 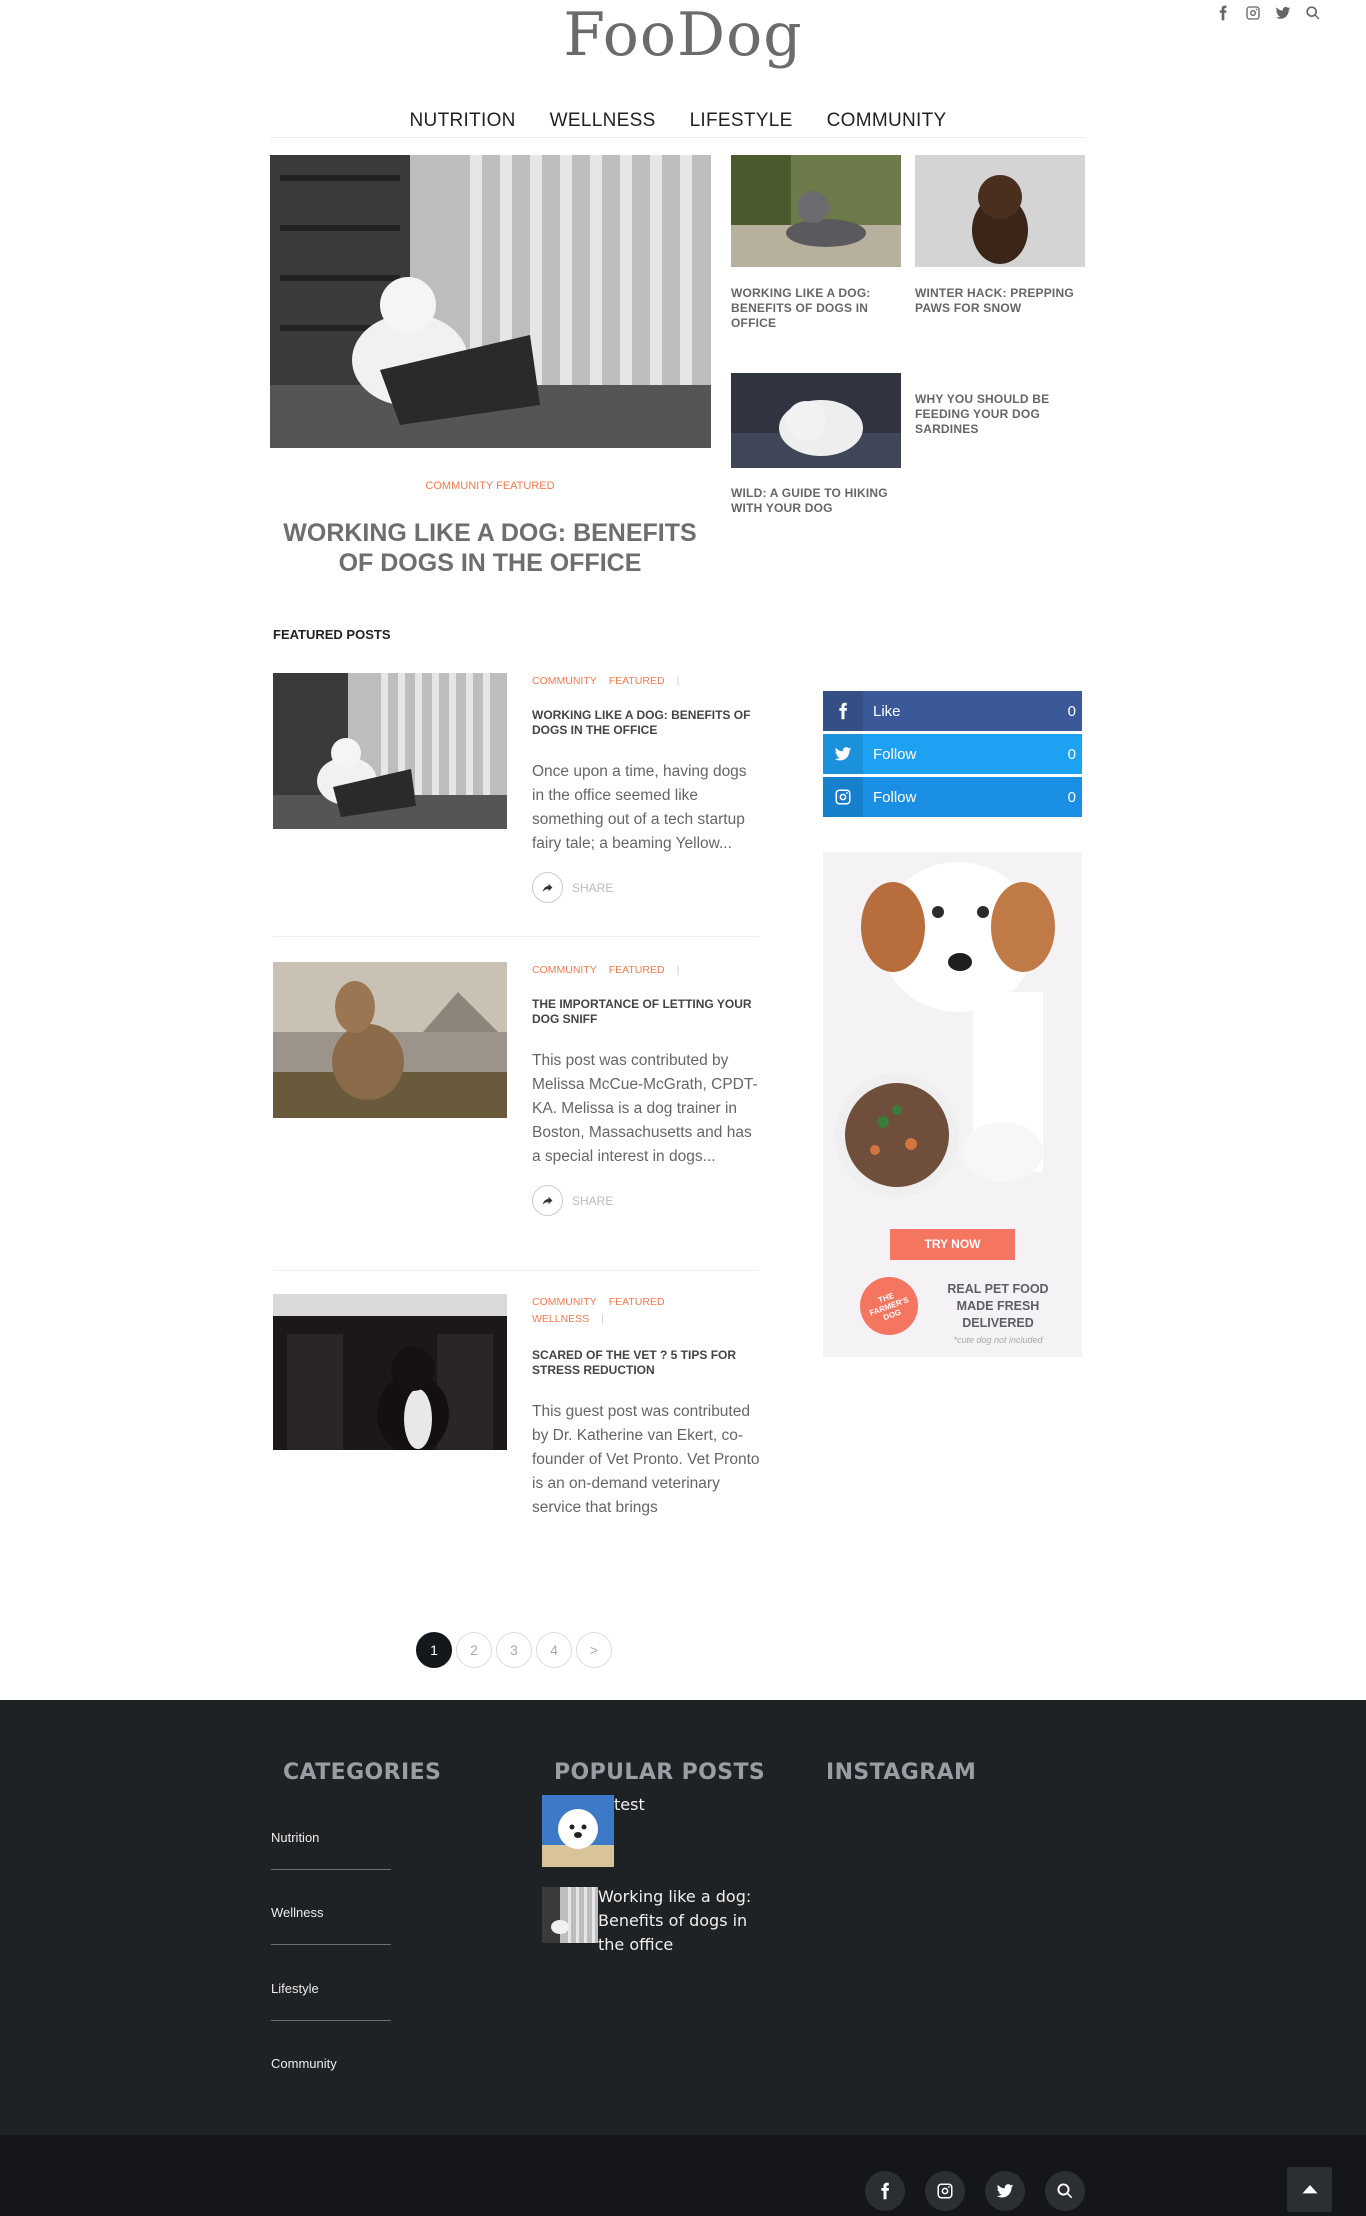 What do you see at coordinates (998, 1306) in the screenshot?
I see `ad-tagline: REAL PET FOOD MADE FRESH DELIVERED` at bounding box center [998, 1306].